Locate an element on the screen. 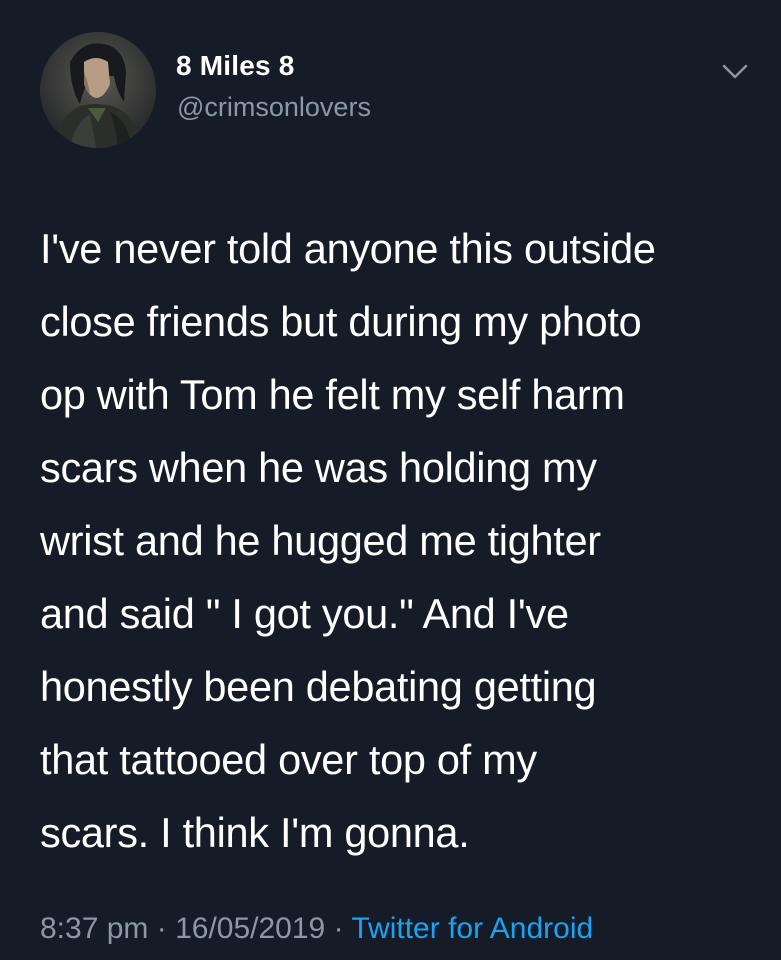 Image resolution: width=781 pixels, height=960 pixels. avatar-image is located at coordinates (98, 90).